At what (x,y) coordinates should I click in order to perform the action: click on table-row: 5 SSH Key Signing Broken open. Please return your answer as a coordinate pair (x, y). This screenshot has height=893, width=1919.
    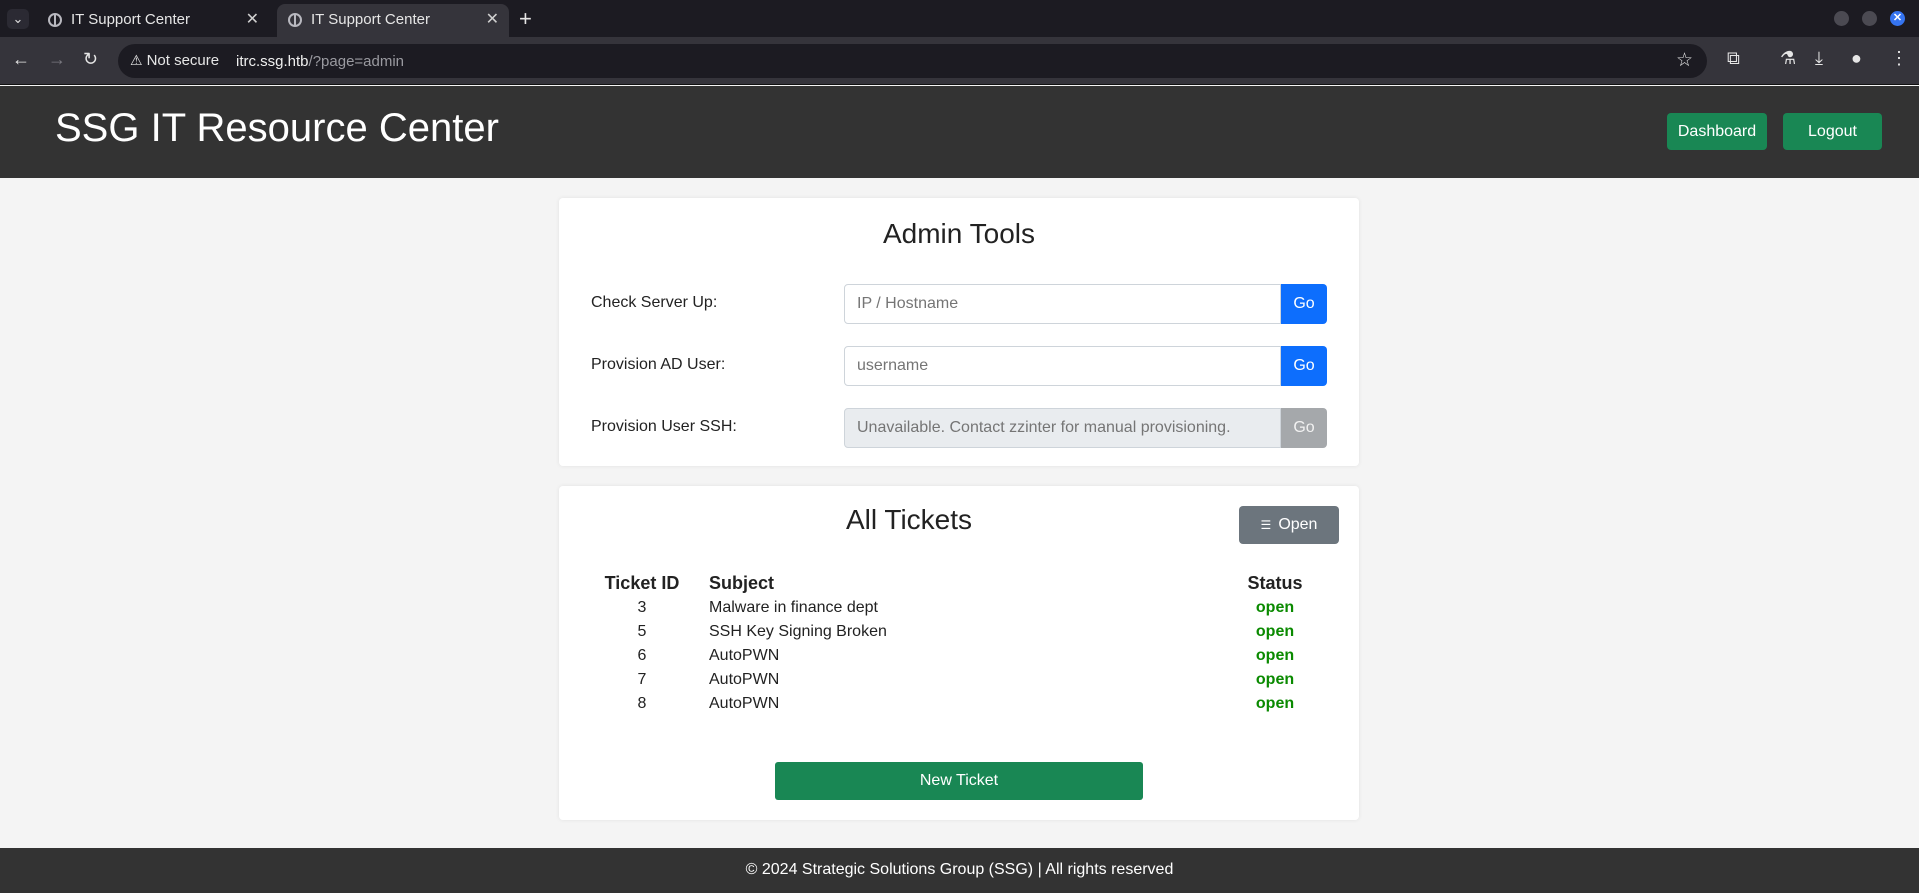
    Looking at the image, I should click on (961, 632).